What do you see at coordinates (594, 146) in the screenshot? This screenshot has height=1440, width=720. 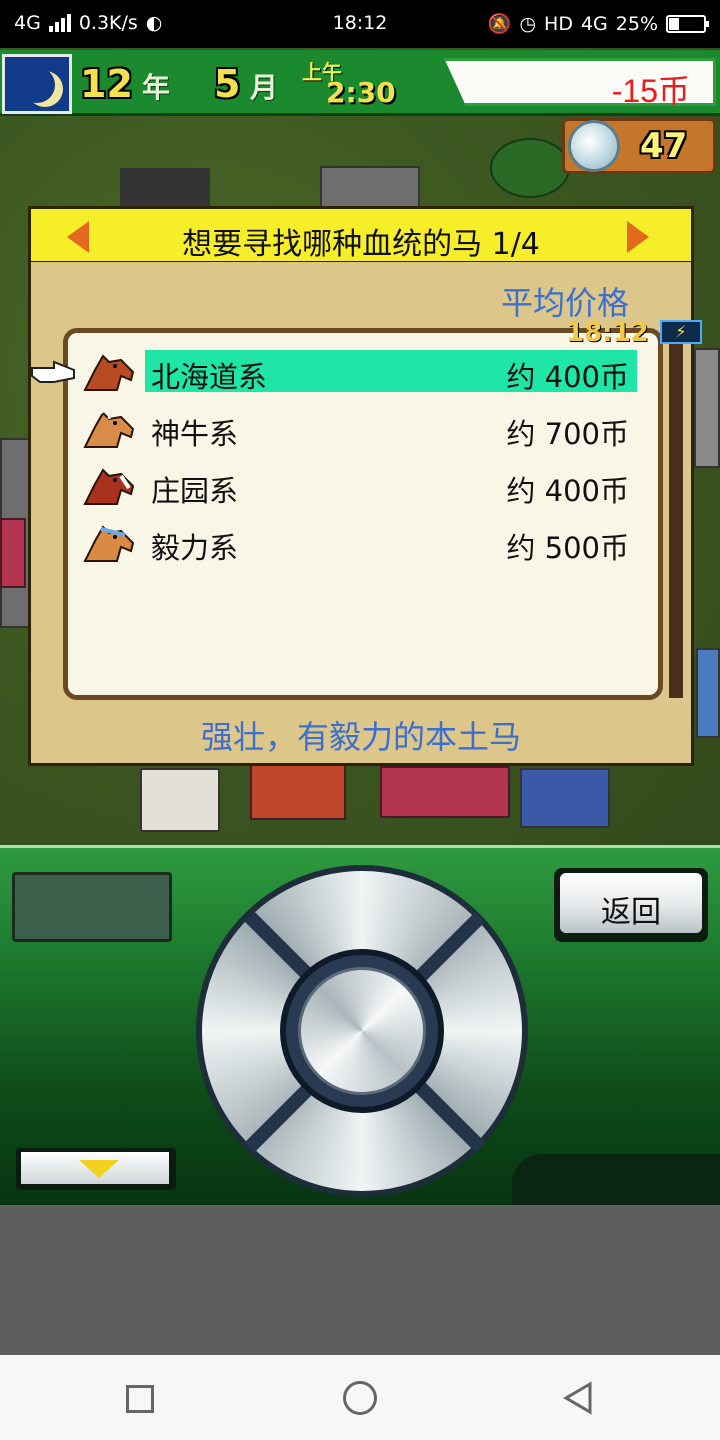 I see `medal-icon` at bounding box center [594, 146].